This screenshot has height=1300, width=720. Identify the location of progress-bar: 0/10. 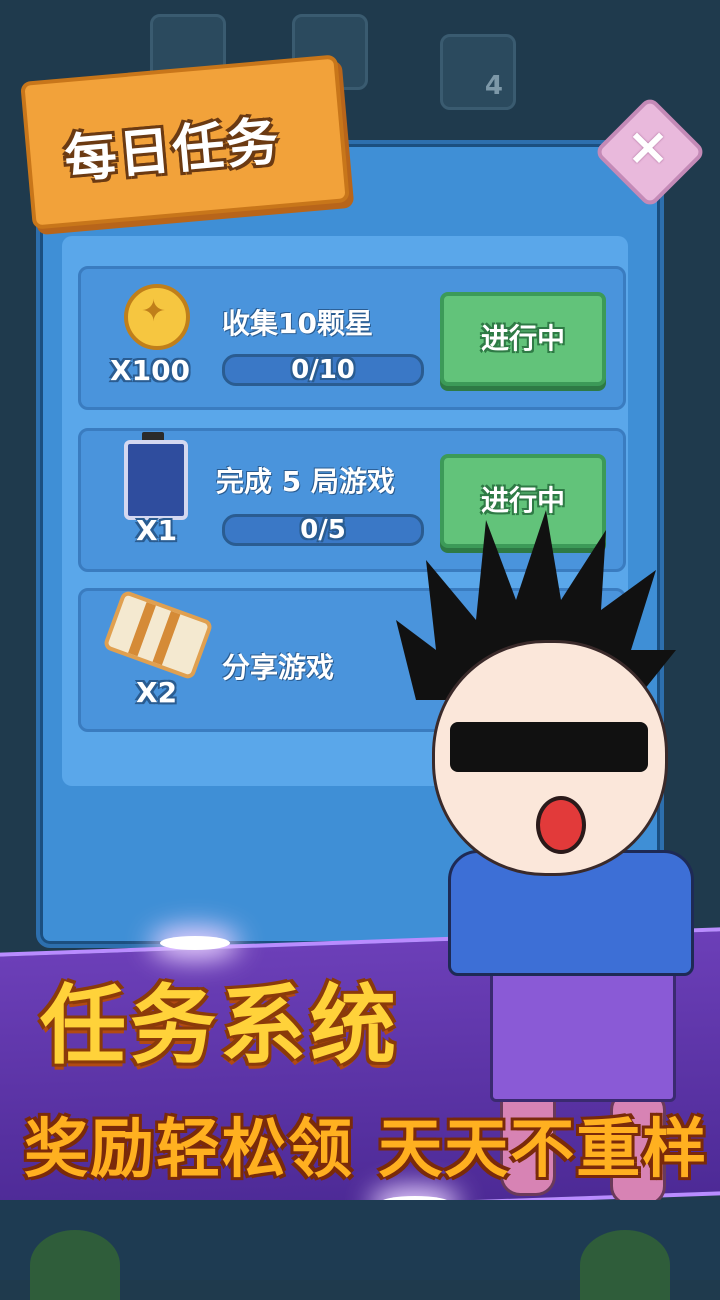
(323, 370).